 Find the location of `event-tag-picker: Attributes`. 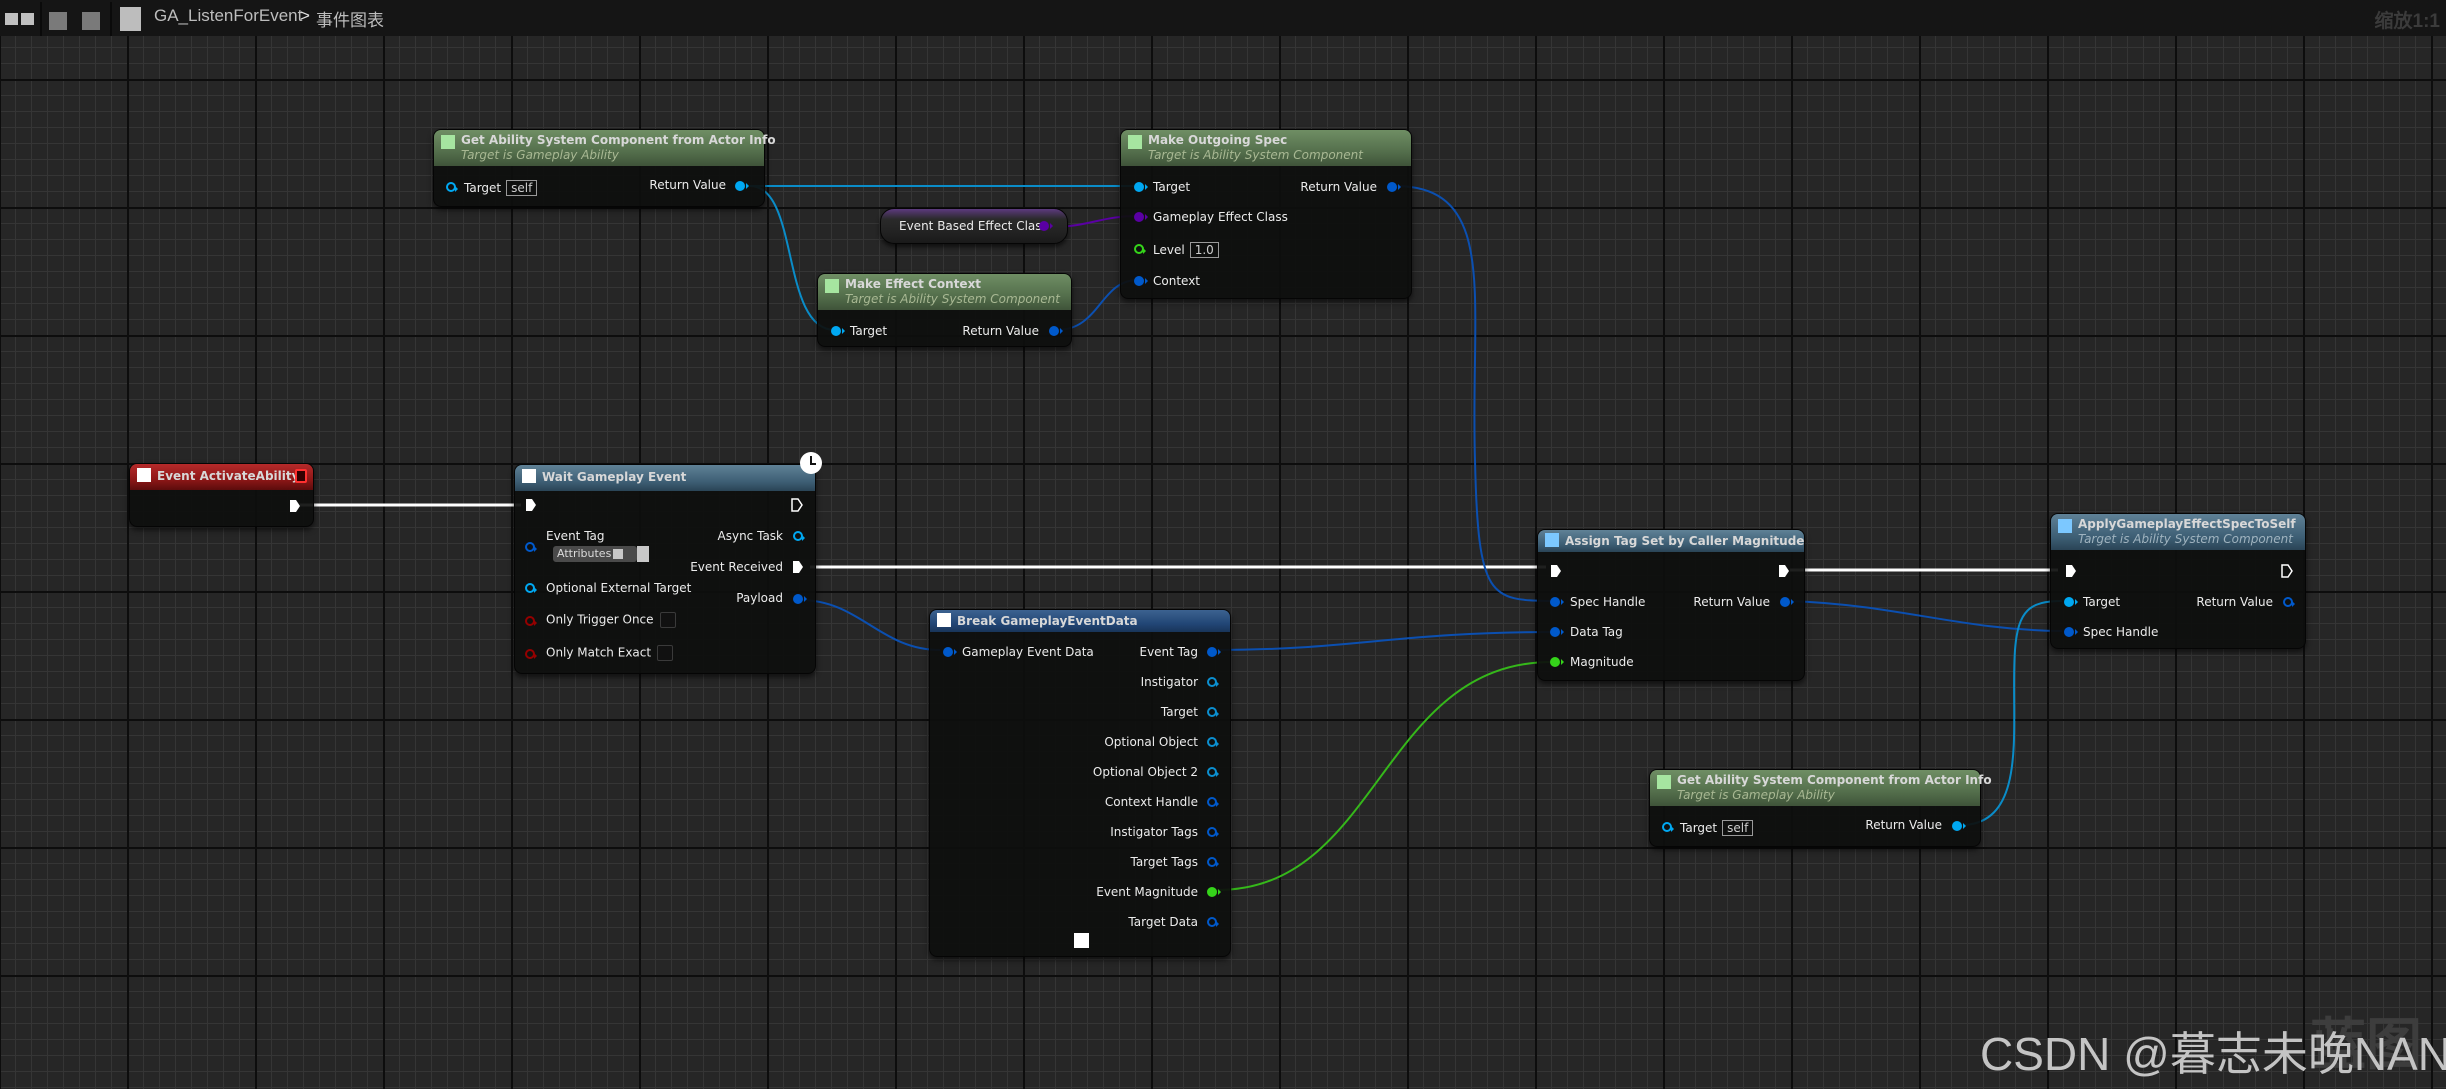

event-tag-picker: Attributes is located at coordinates (601, 554).